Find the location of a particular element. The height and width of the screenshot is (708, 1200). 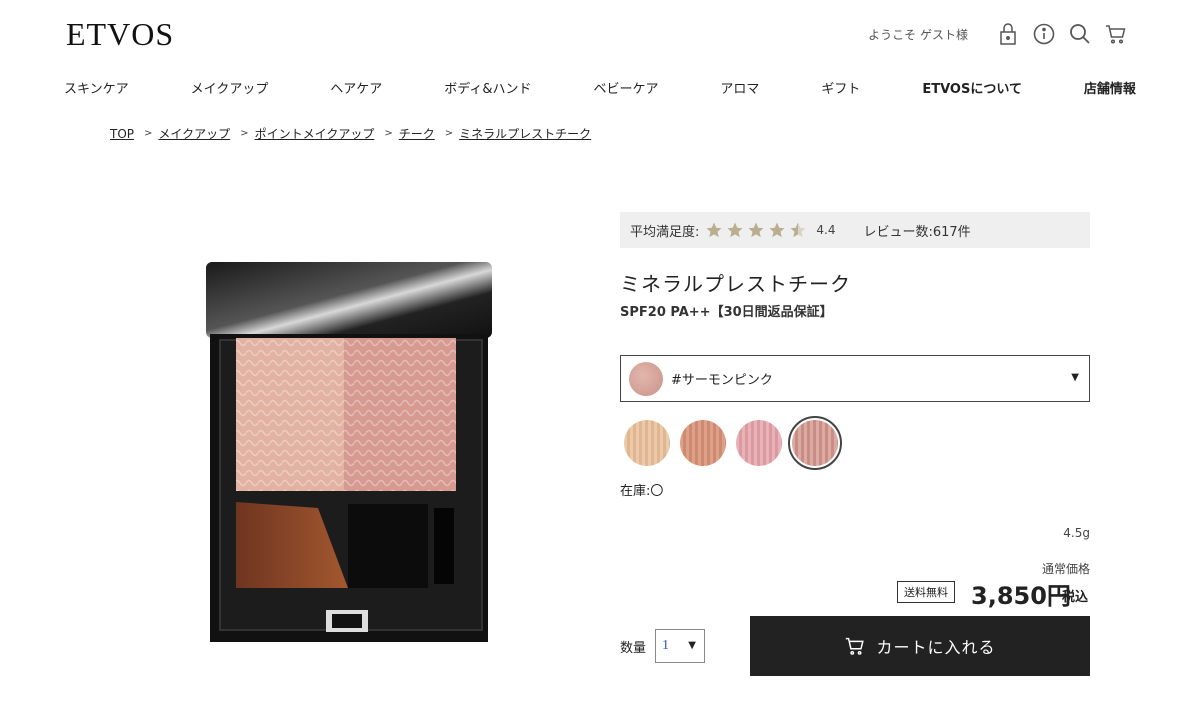

add-to-cart-button: カートに入れる is located at coordinates (920, 646).